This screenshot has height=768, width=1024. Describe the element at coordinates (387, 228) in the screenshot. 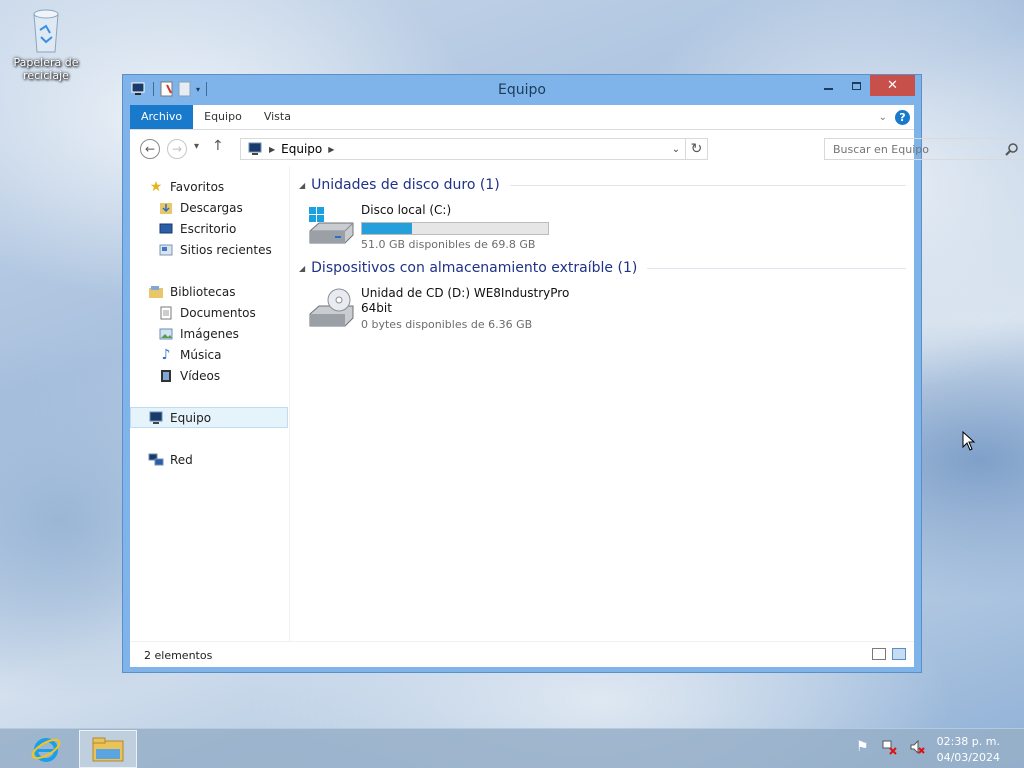

I see `drive-c-usage-fill` at that location.